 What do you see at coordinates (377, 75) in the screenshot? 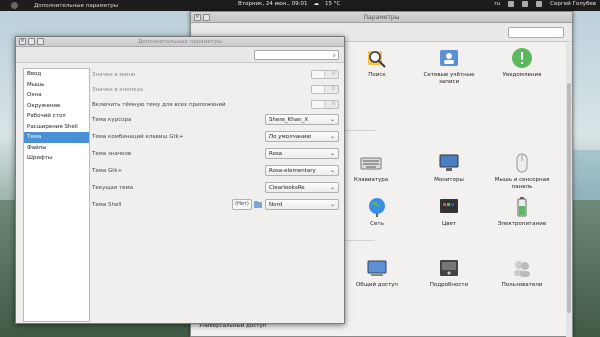
I see `settings-item-label: Поиск` at bounding box center [377, 75].